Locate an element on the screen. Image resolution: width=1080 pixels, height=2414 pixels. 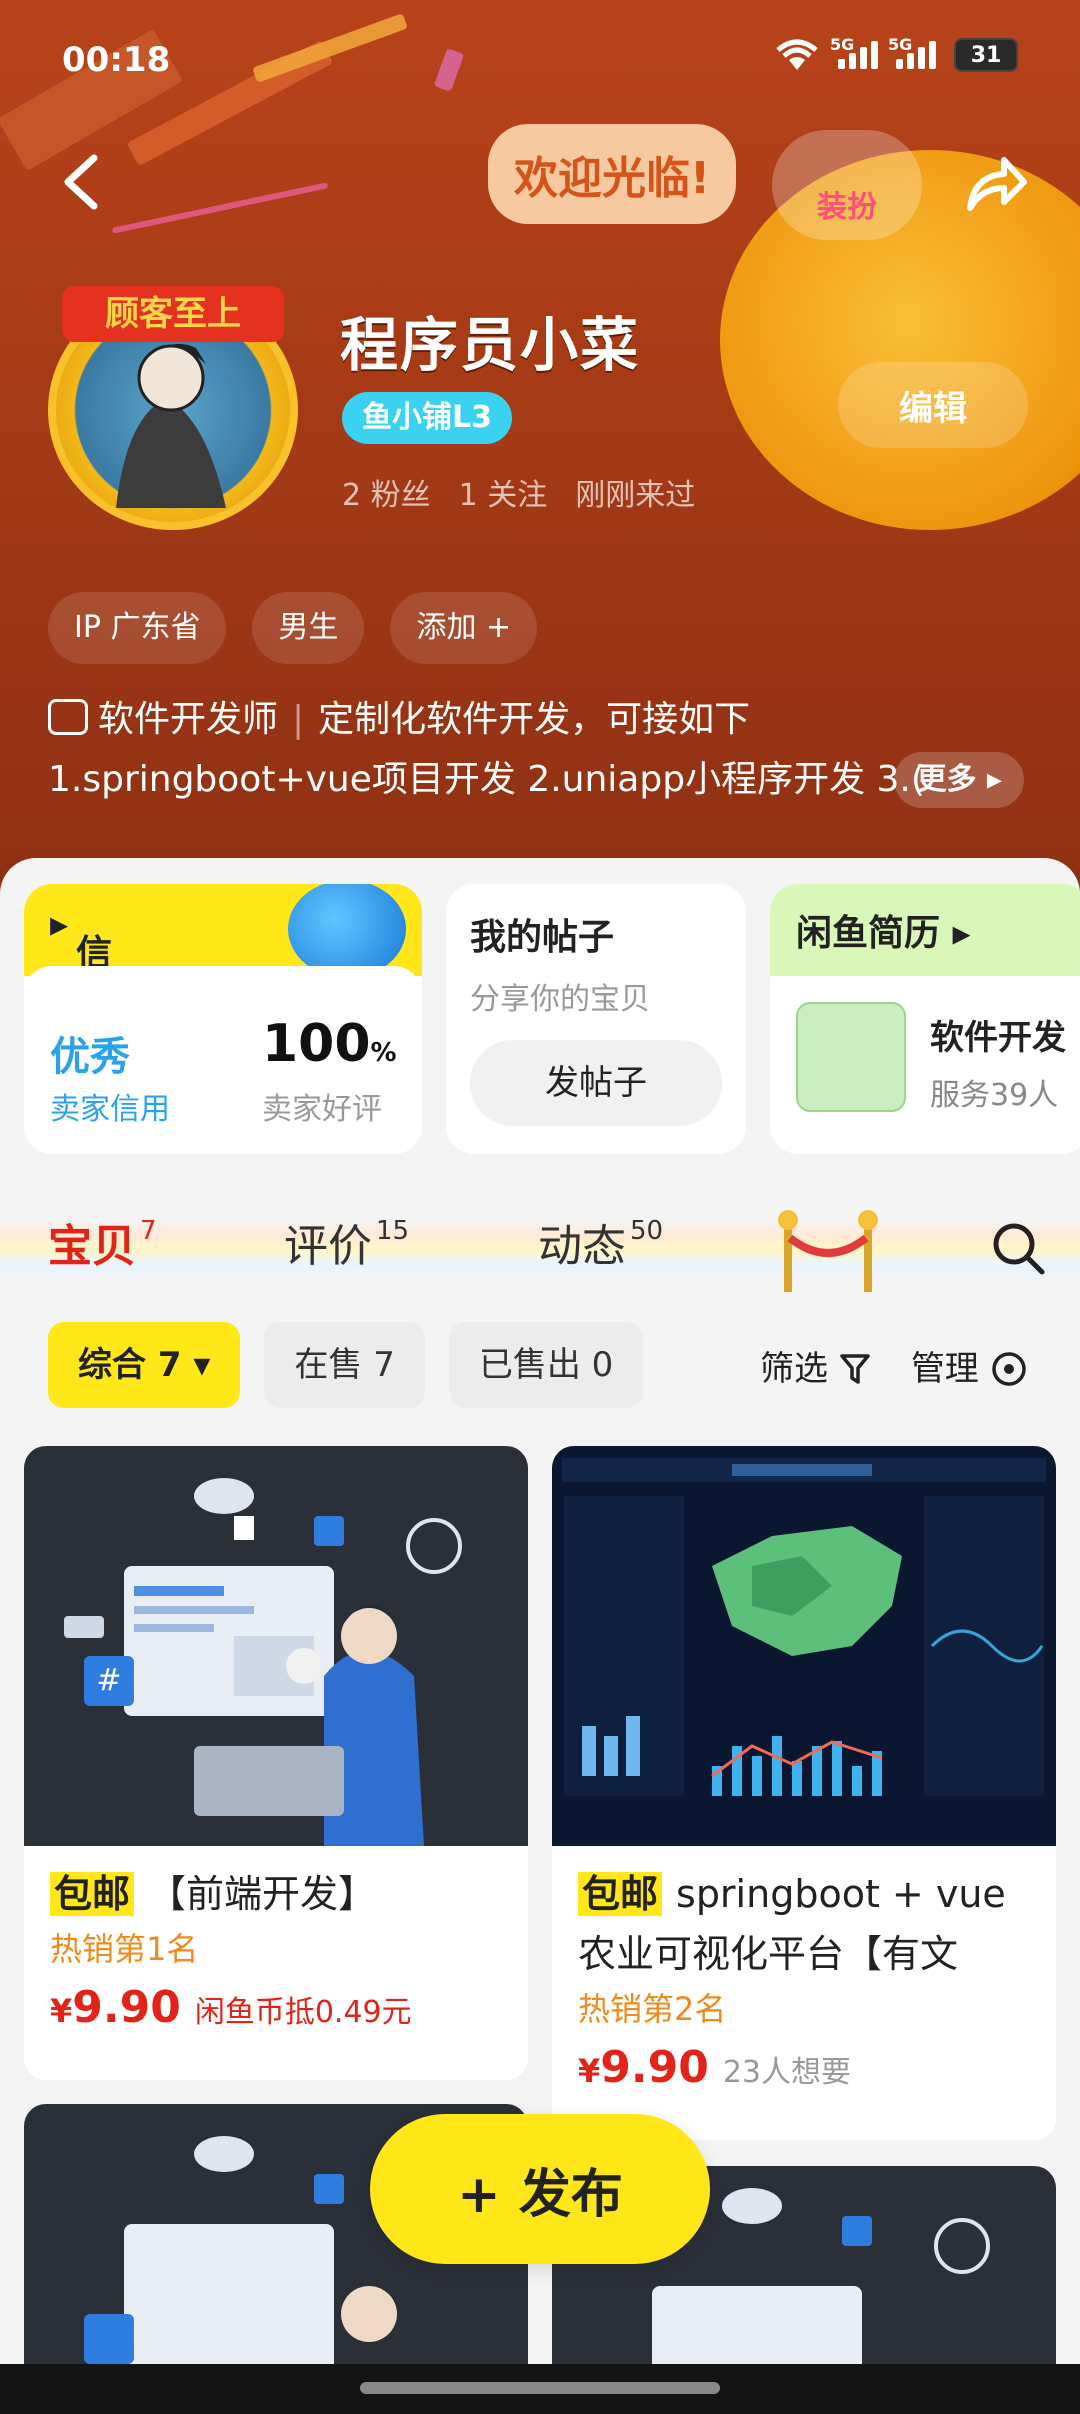
last-seen: 刚刚来过 is located at coordinates (635, 495).